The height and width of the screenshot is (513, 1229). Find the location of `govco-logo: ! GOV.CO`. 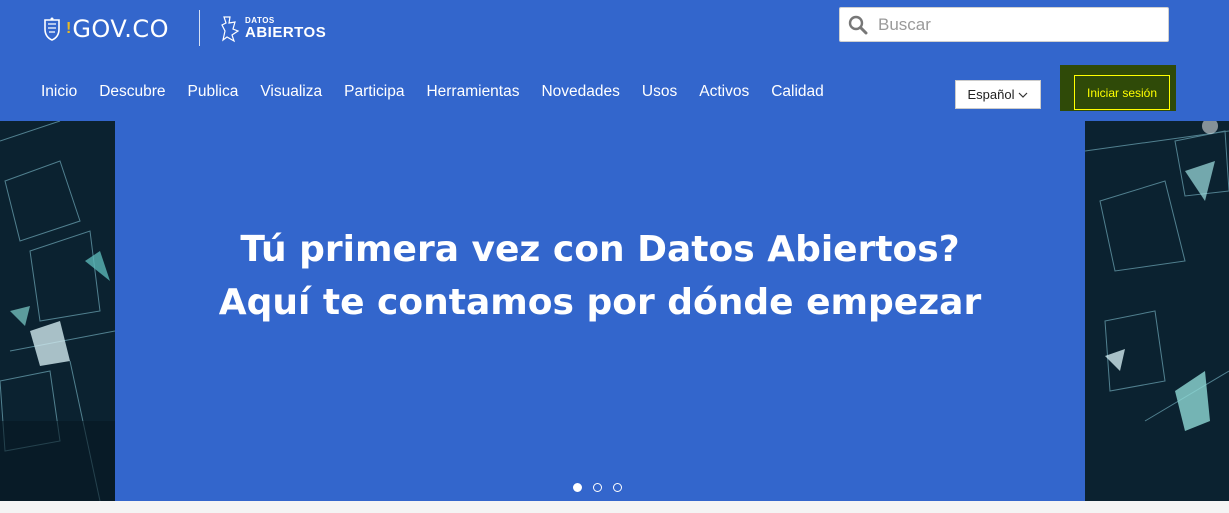

govco-logo: ! GOV.CO is located at coordinates (105, 29).